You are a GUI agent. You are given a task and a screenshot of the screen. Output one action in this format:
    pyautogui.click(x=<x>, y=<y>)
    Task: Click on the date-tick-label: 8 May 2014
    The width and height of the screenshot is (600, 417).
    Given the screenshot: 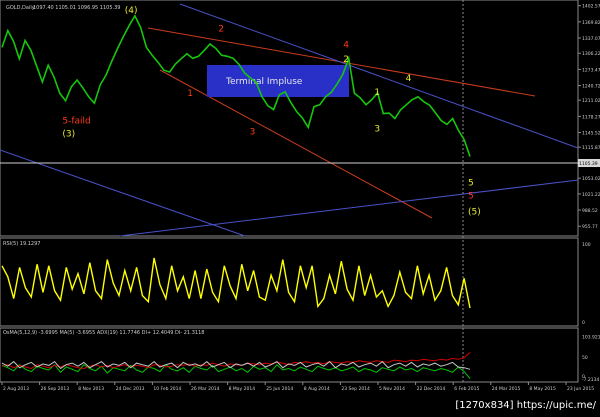 What is the action you would take?
    pyautogui.click(x=242, y=389)
    